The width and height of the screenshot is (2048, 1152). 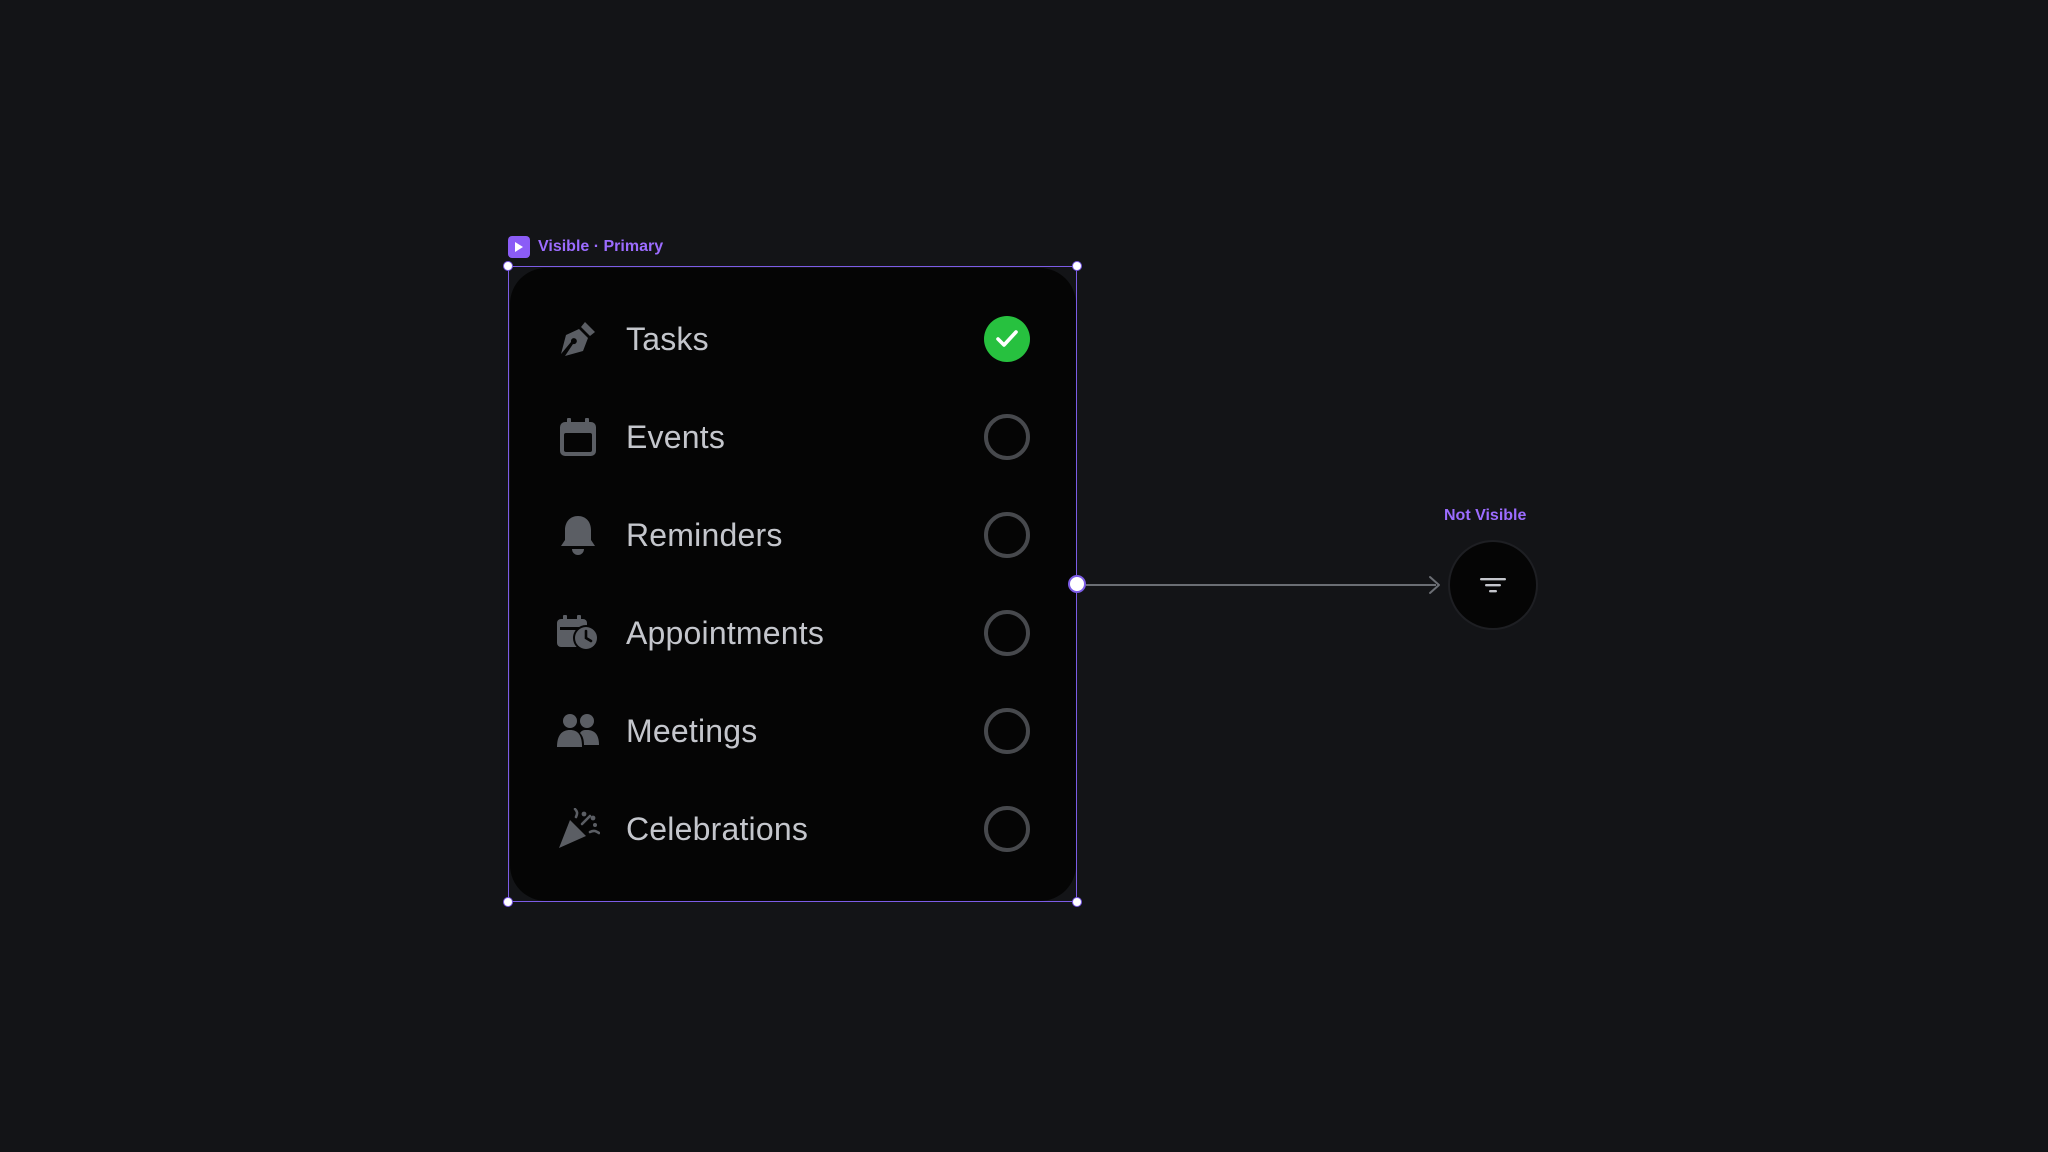 What do you see at coordinates (1435, 587) in the screenshot?
I see `arrow-head-icon` at bounding box center [1435, 587].